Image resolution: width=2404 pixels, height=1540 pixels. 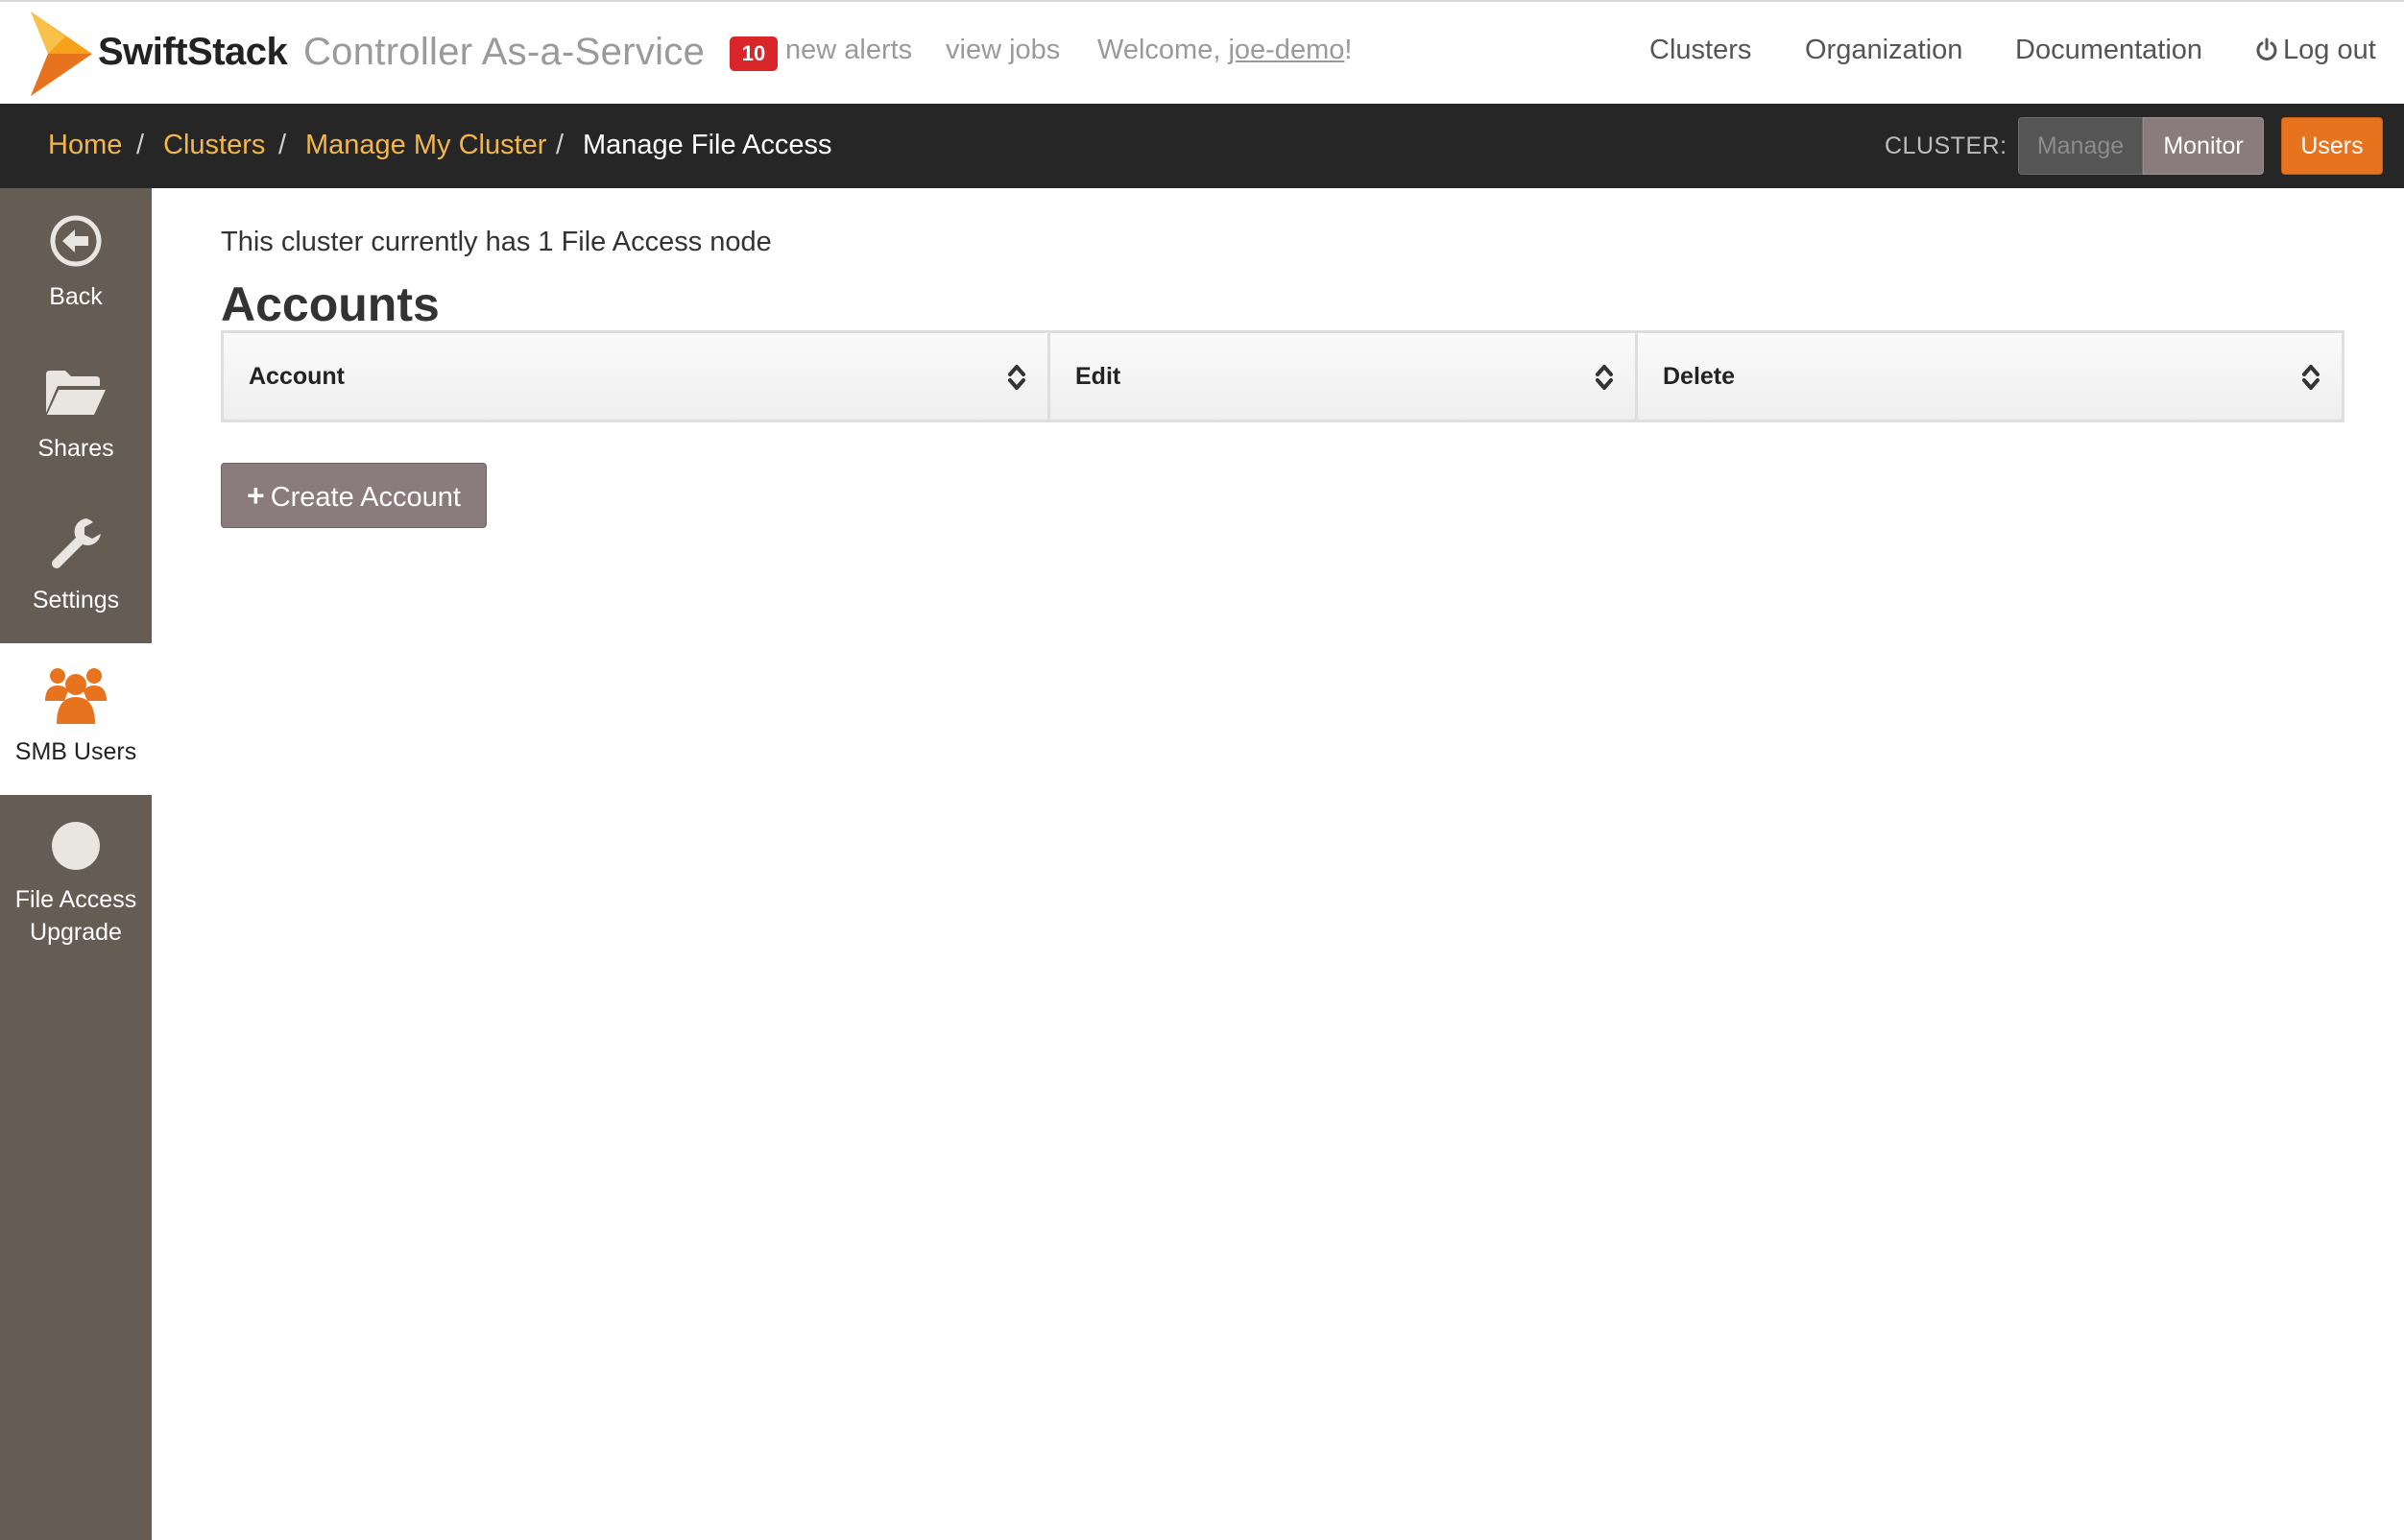 I want to click on brand-name: SwiftStack, so click(x=193, y=52).